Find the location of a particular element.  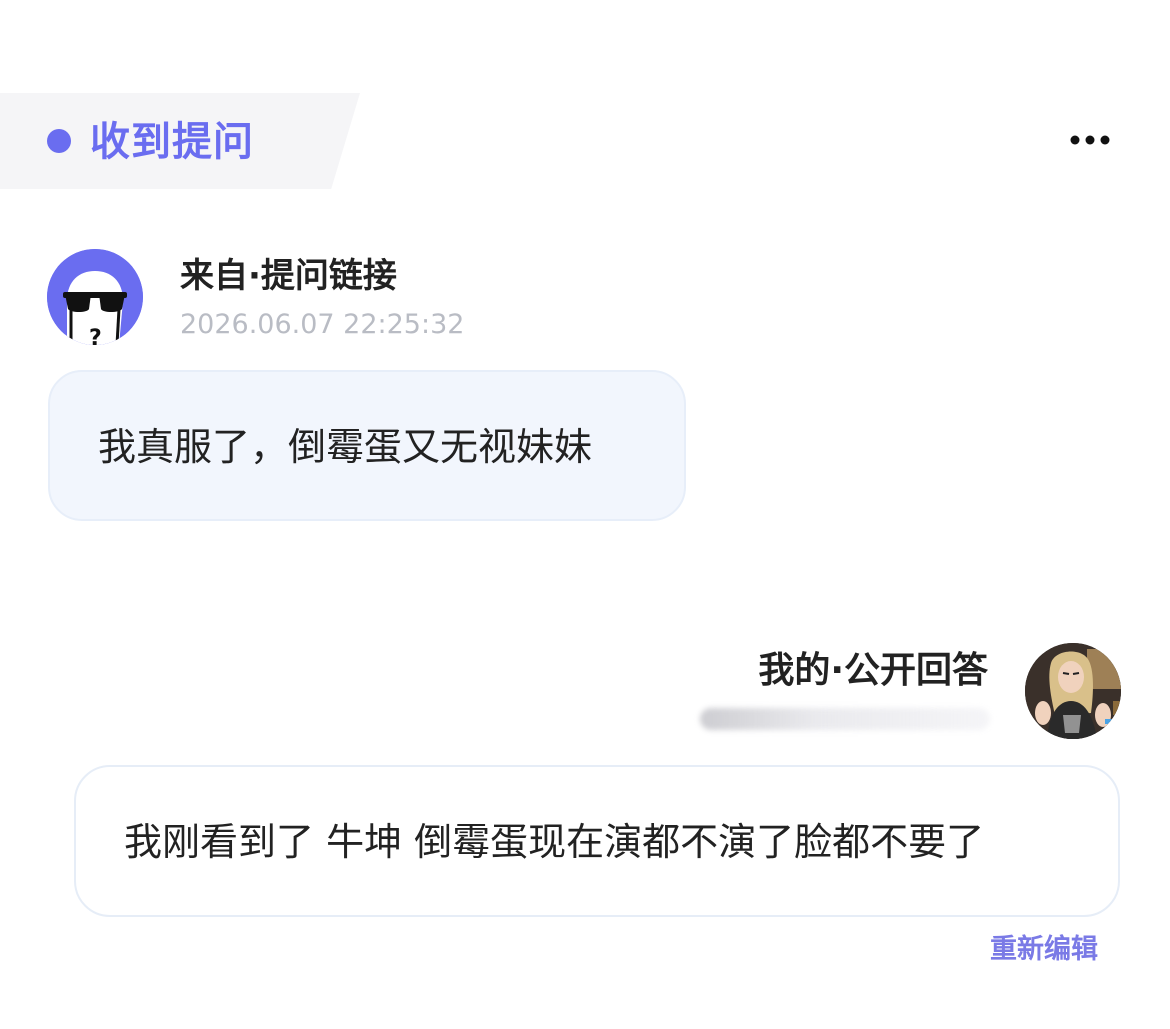

asker-avatar: ? is located at coordinates (95, 297).